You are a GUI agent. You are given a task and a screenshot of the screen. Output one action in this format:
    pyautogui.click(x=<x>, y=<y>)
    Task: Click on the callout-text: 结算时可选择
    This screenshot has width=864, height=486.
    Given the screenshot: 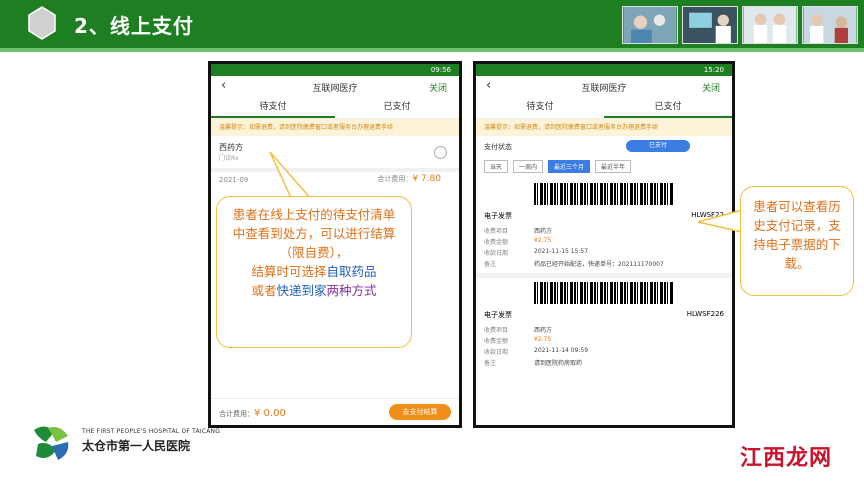 What is the action you would take?
    pyautogui.click(x=289, y=271)
    